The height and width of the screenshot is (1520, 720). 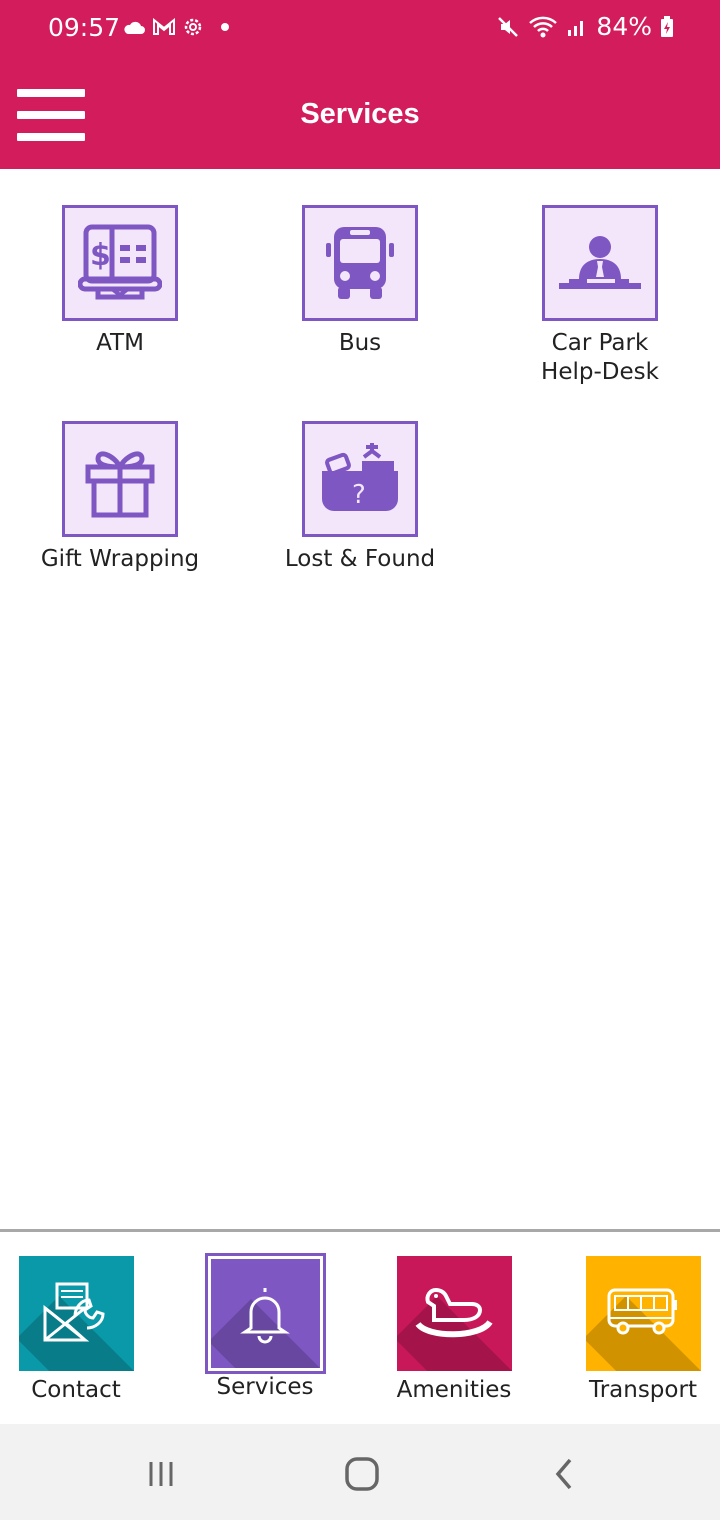 I want to click on mute-icon, so click(x=508, y=26).